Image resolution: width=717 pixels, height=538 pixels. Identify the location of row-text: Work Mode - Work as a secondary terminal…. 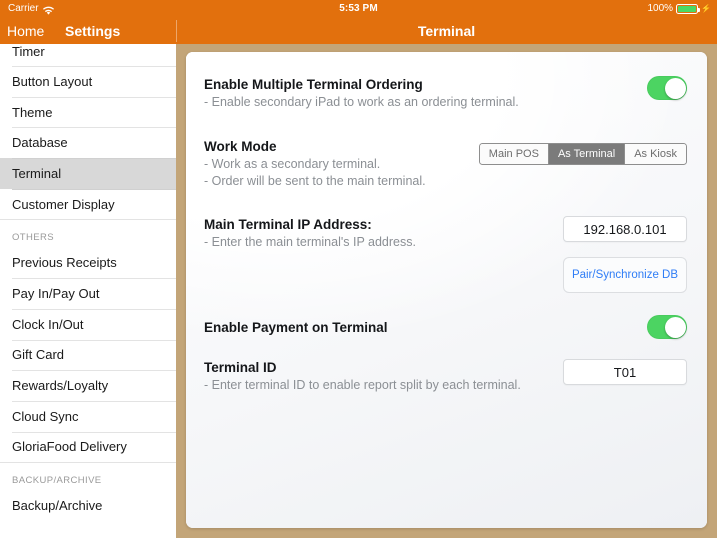
(315, 163).